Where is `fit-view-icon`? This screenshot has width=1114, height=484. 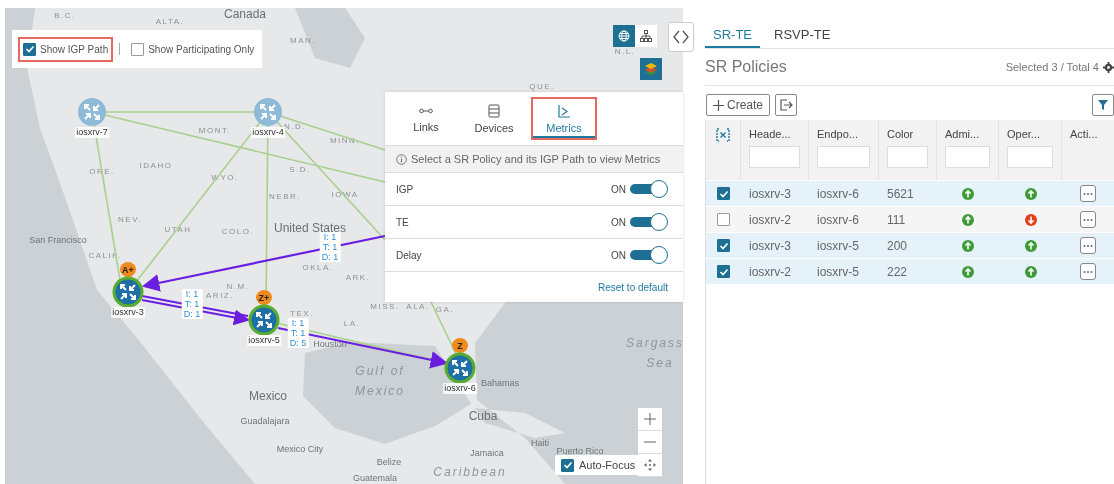 fit-view-icon is located at coordinates (650, 465).